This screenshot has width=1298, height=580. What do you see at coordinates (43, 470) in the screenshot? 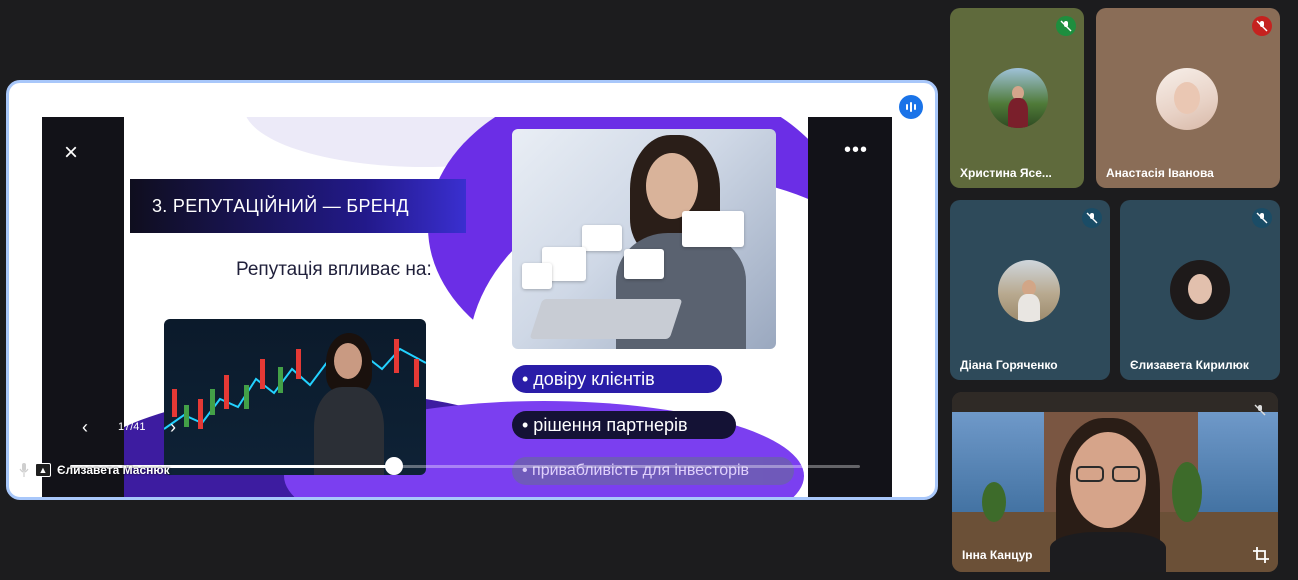
I see `presenting-icon: ▲` at bounding box center [43, 470].